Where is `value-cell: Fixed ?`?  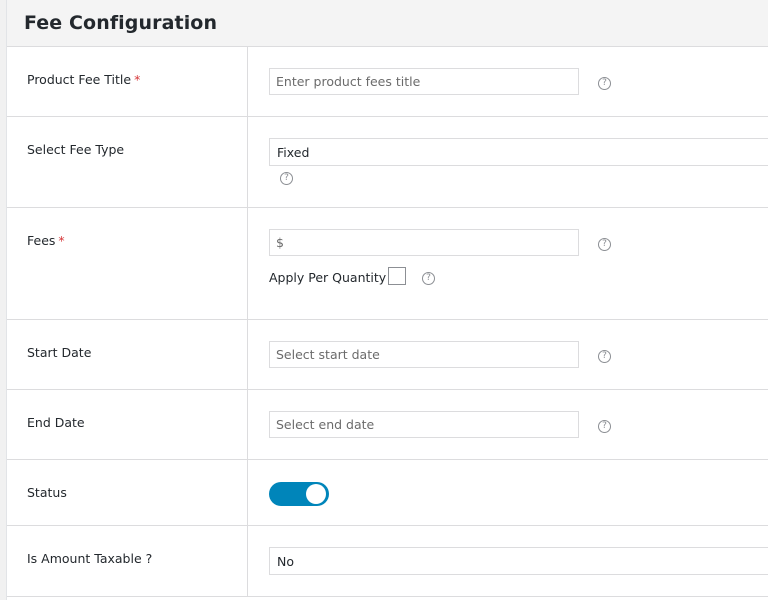
value-cell: Fixed ? is located at coordinates (508, 162).